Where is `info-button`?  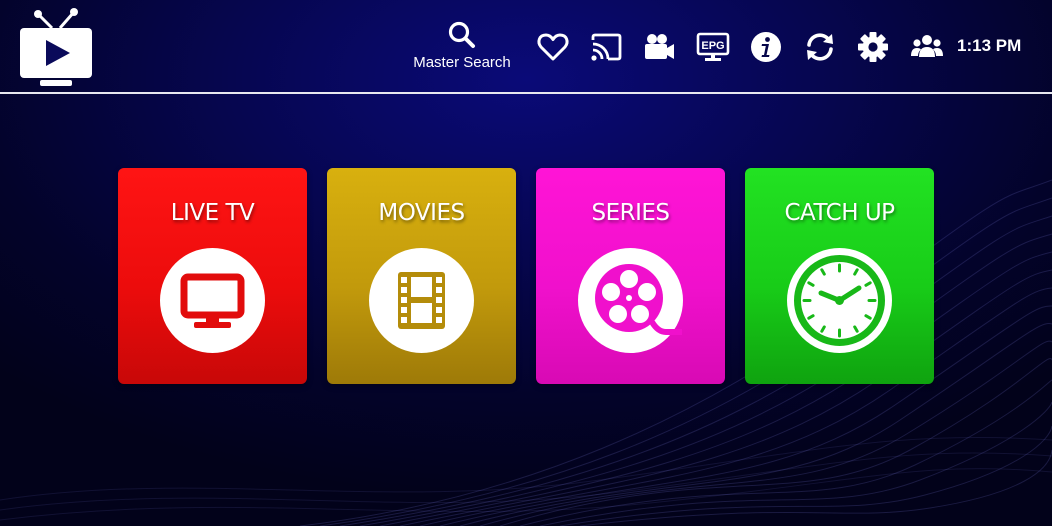 info-button is located at coordinates (766, 47).